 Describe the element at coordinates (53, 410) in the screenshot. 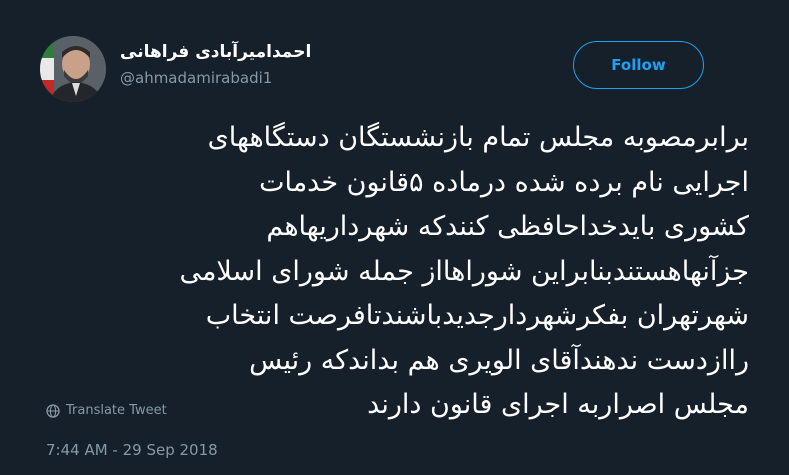

I see `globe-icon` at that location.